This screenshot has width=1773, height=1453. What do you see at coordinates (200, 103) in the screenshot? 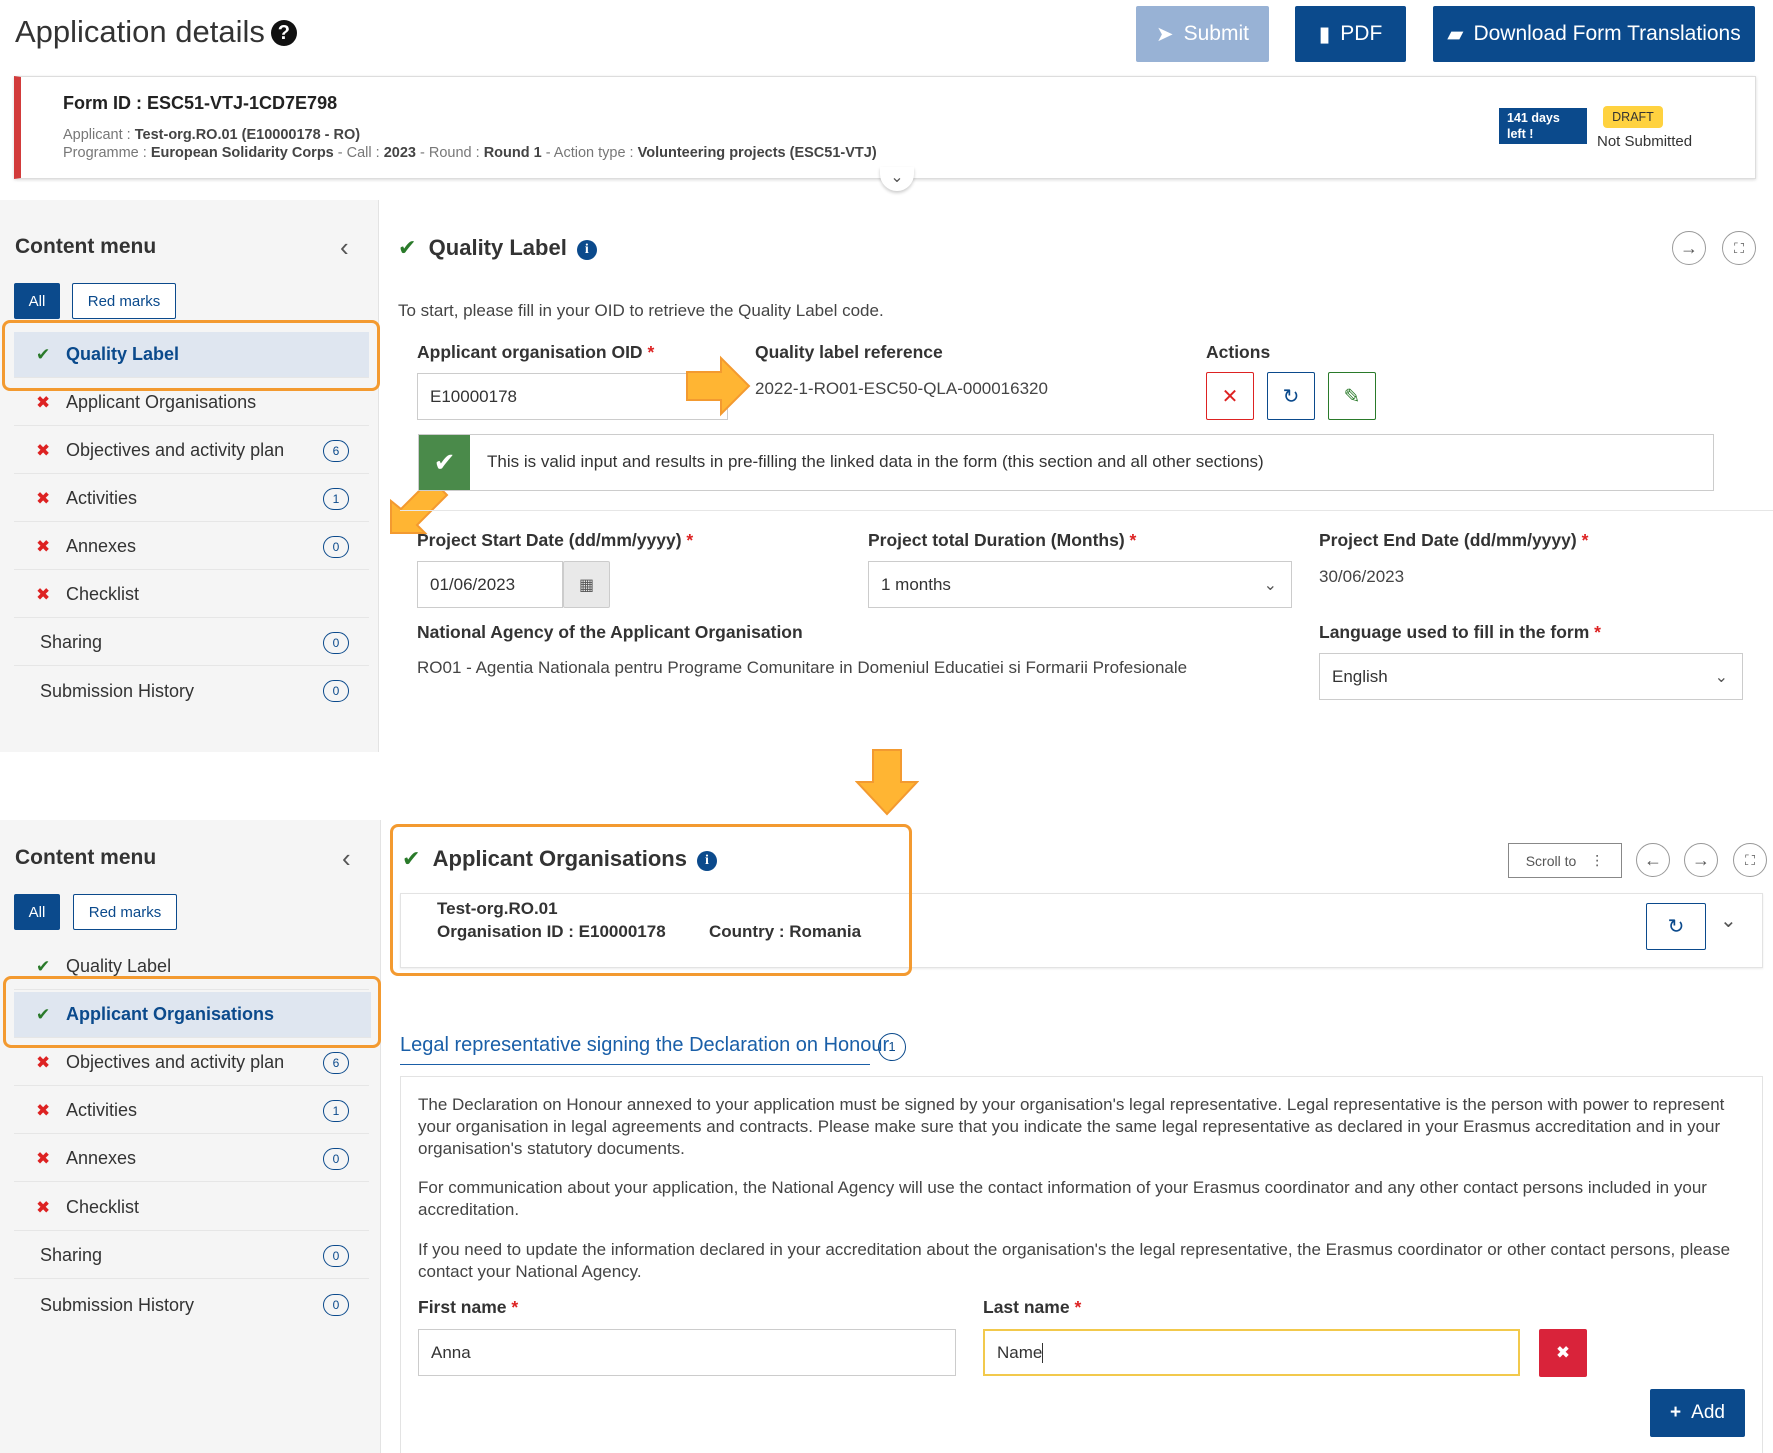
I see `form-id: Form ID : ESC51-VTJ-1CD7E798` at bounding box center [200, 103].